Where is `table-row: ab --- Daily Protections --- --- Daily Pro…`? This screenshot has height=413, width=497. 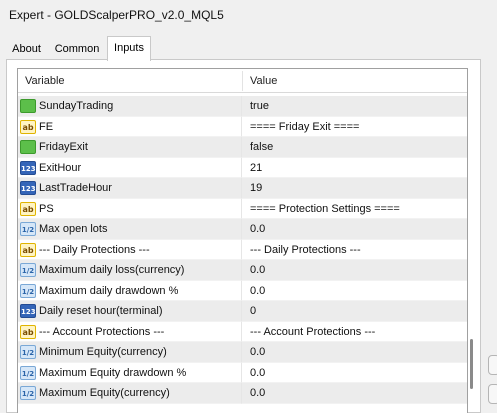
table-row: ab --- Daily Protections --- --- Daily Pro… is located at coordinates (242, 249).